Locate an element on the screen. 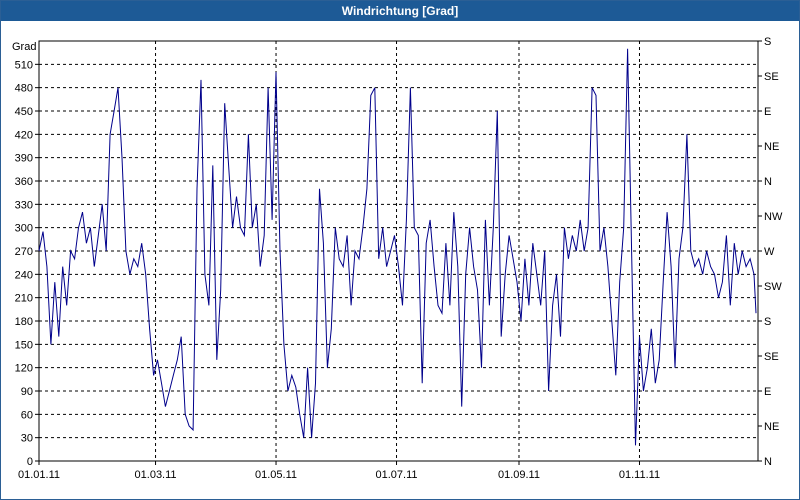 Image resolution: width=800 pixels, height=500 pixels. y-tick-label: 450 is located at coordinates (24, 112).